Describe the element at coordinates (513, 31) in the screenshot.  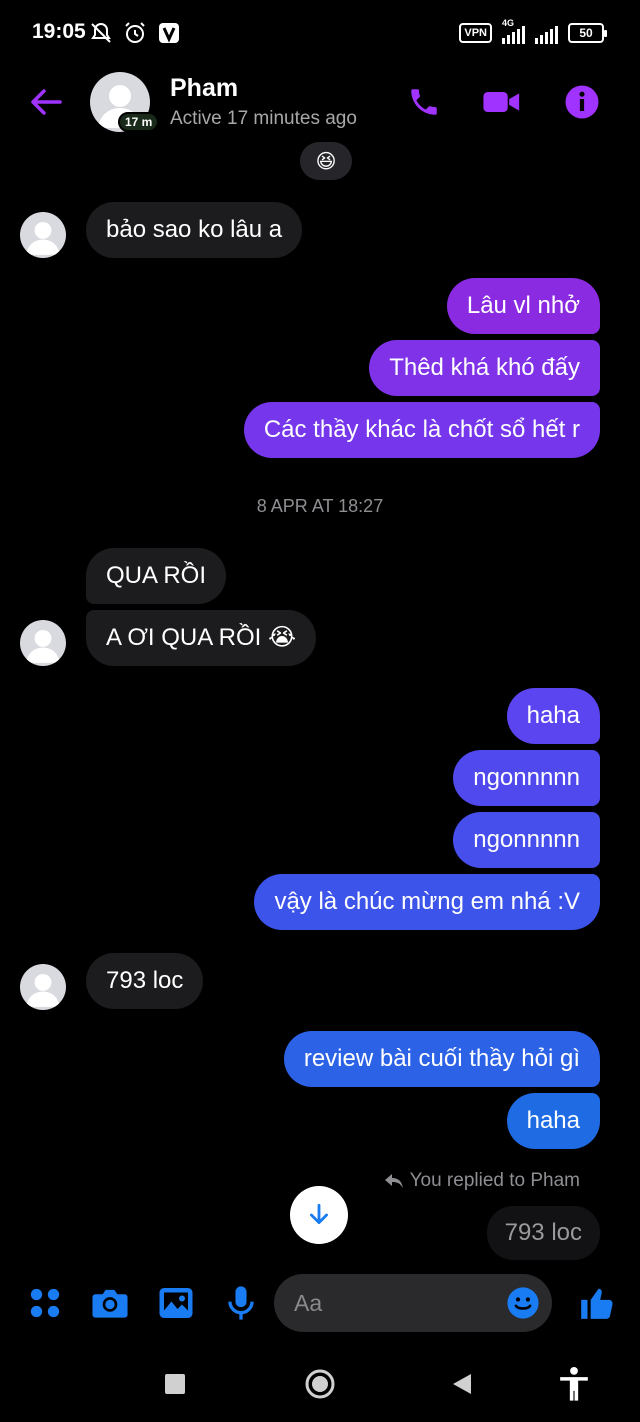
I see `signal-4g-icon: 4G` at that location.